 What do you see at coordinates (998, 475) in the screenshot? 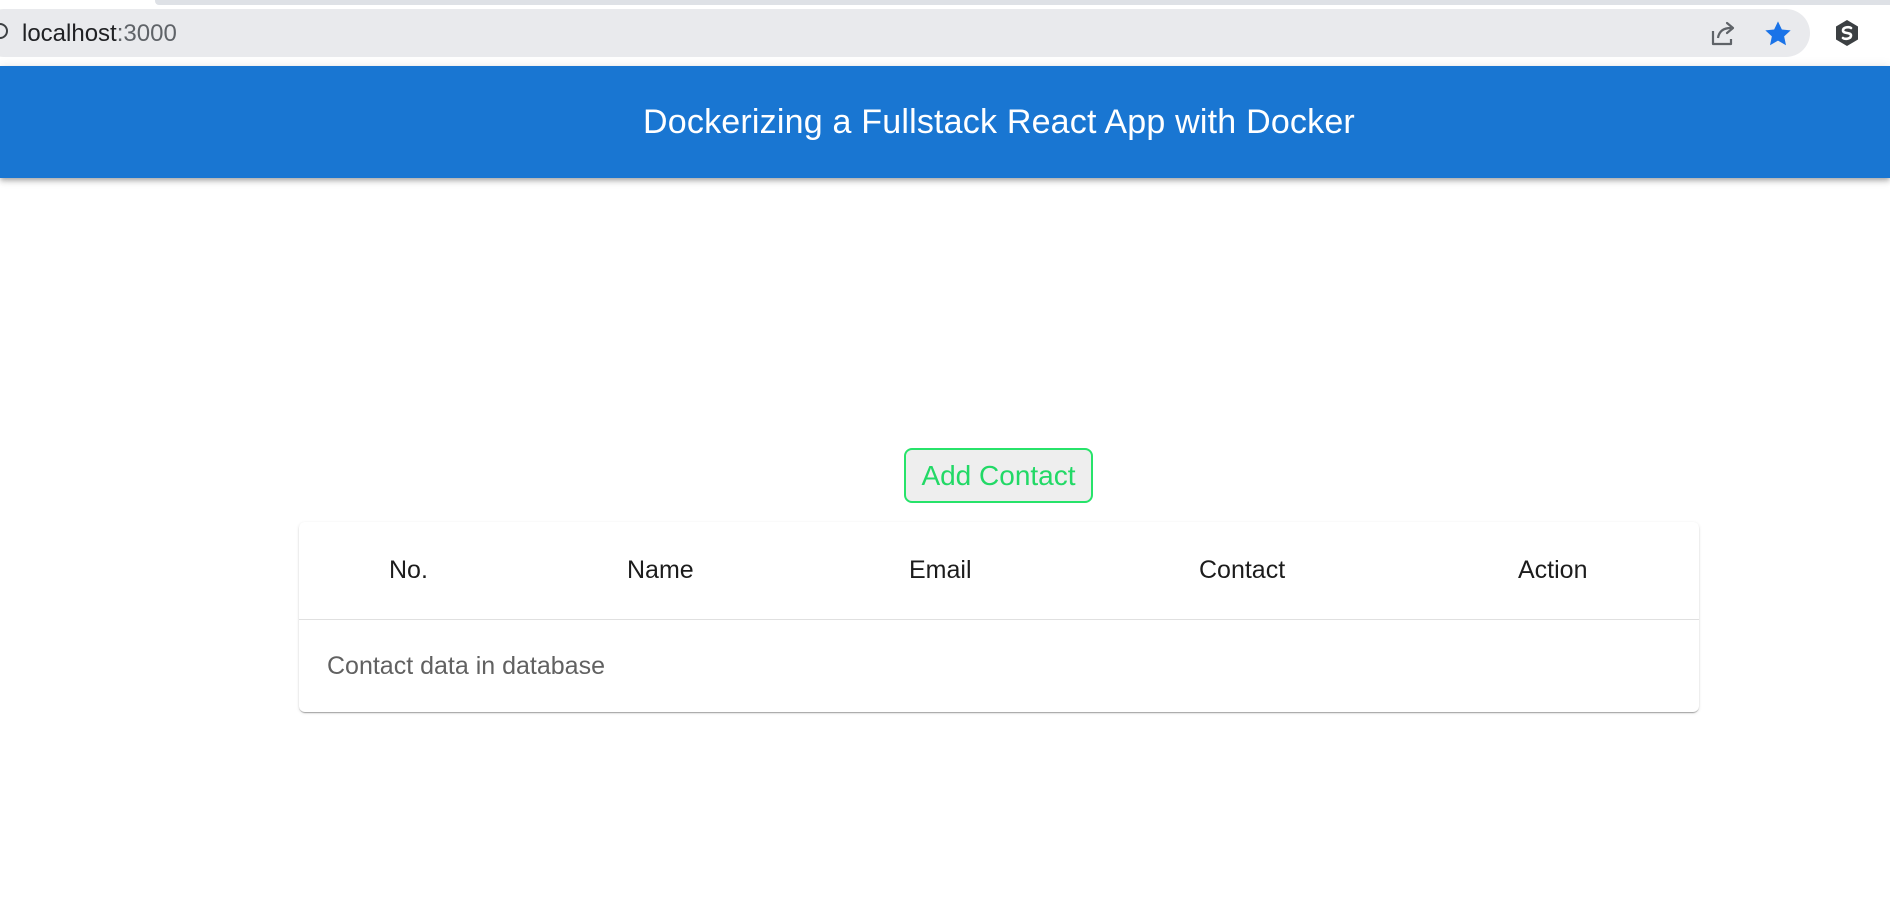
I see `add-contact-button: Add Contact` at bounding box center [998, 475].